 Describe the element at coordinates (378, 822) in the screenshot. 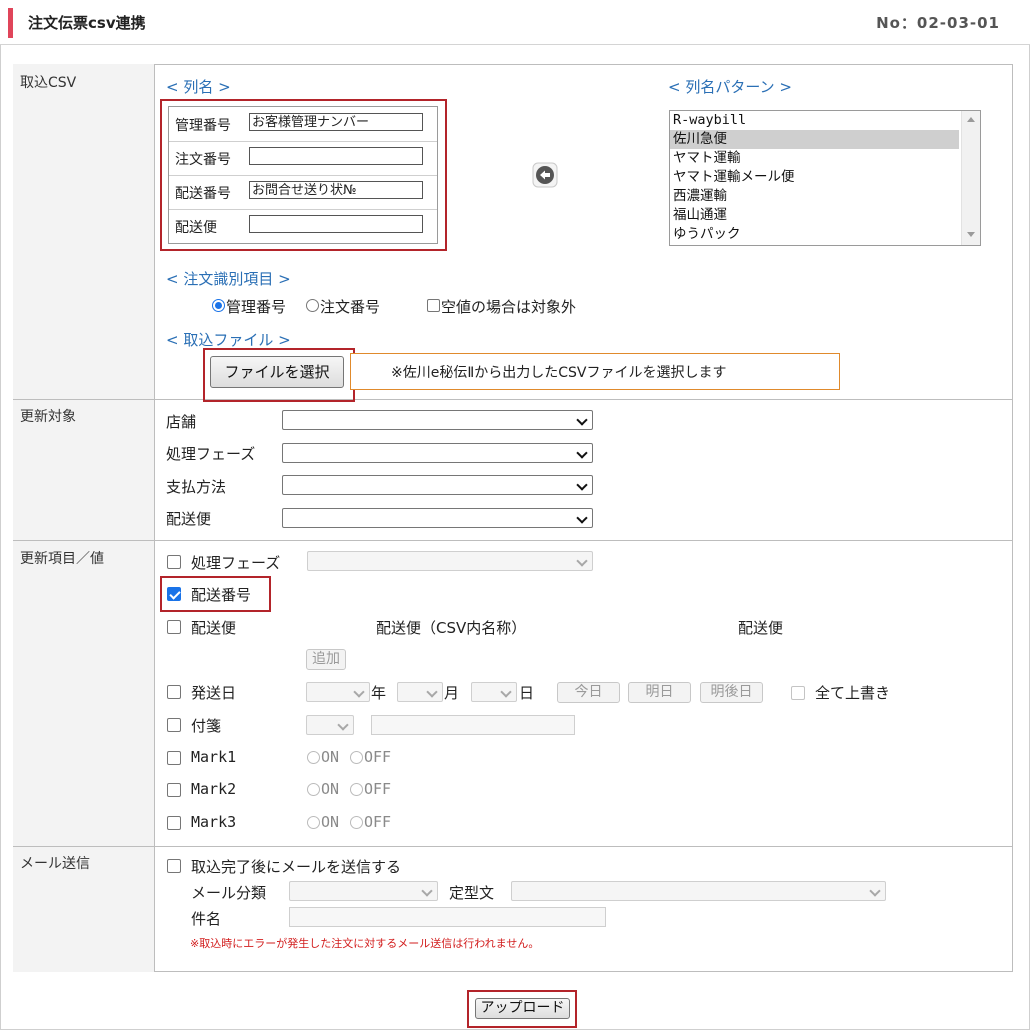

I see `mark3-off-label: OFF` at that location.